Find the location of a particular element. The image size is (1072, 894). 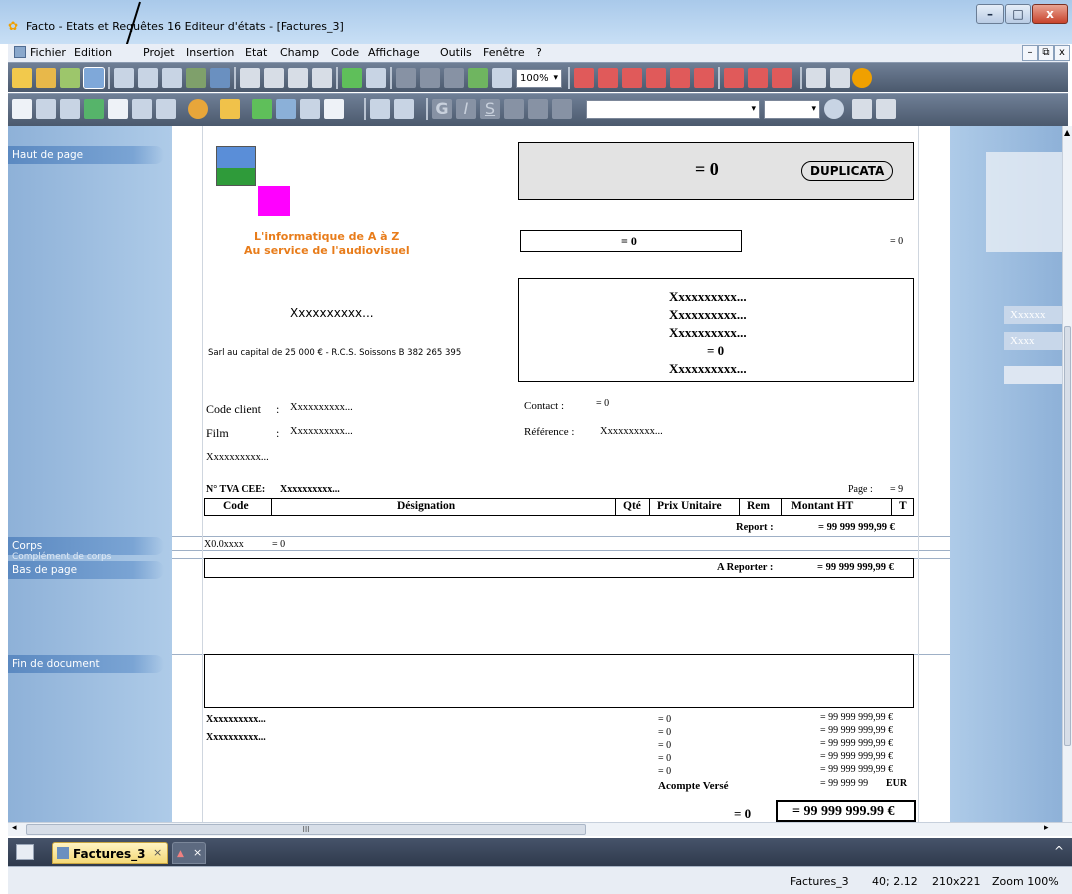

open-icon is located at coordinates (46, 78).